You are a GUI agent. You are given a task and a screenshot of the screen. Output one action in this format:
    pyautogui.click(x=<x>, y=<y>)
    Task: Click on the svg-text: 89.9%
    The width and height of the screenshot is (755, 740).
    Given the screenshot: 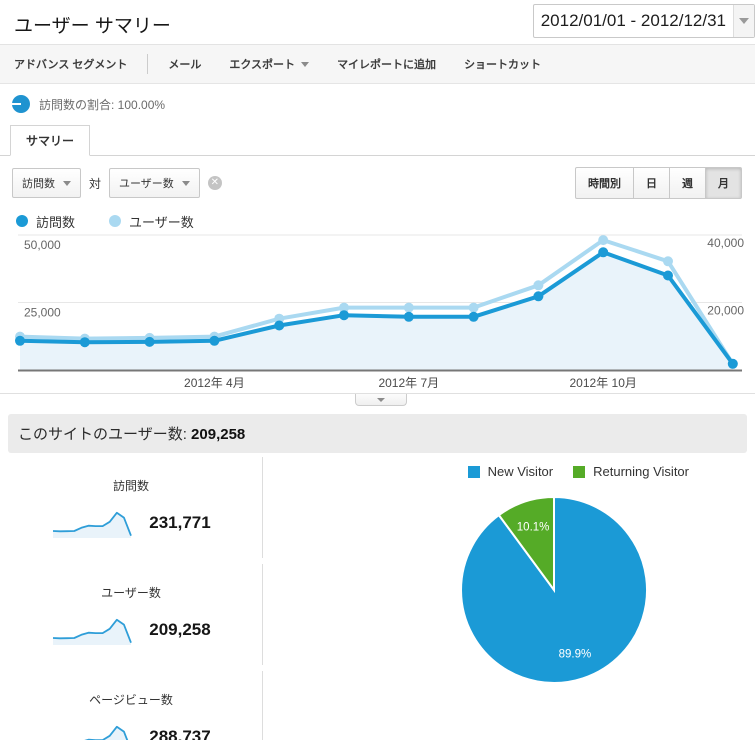 What is the action you would take?
    pyautogui.click(x=575, y=655)
    